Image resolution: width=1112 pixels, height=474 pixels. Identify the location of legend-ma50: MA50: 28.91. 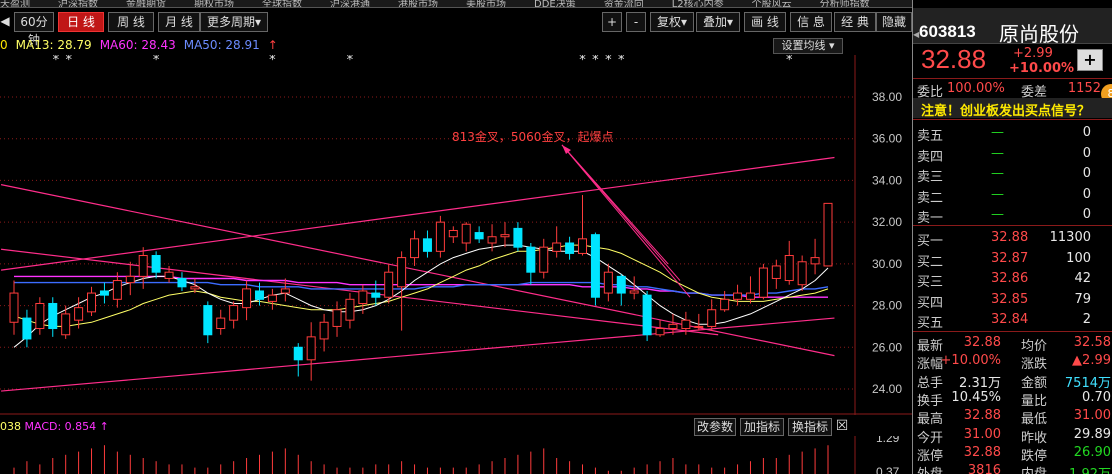
(221, 45).